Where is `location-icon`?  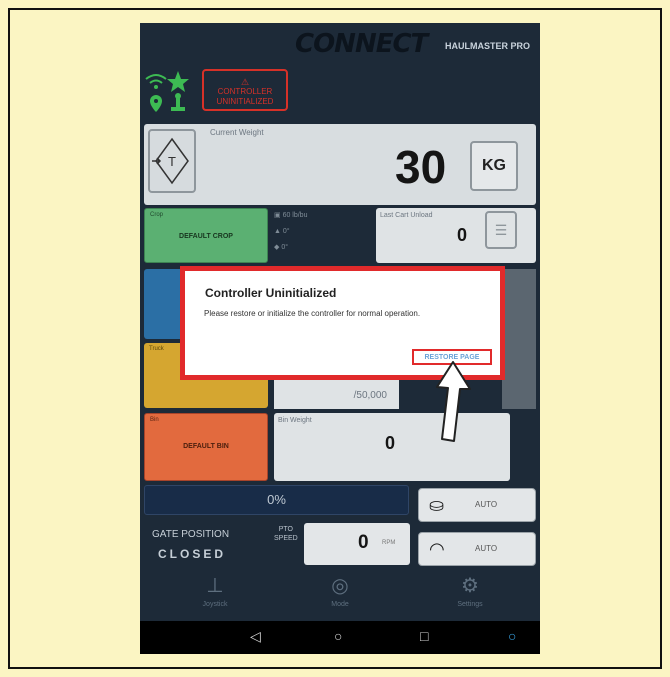 location-icon is located at coordinates (156, 103).